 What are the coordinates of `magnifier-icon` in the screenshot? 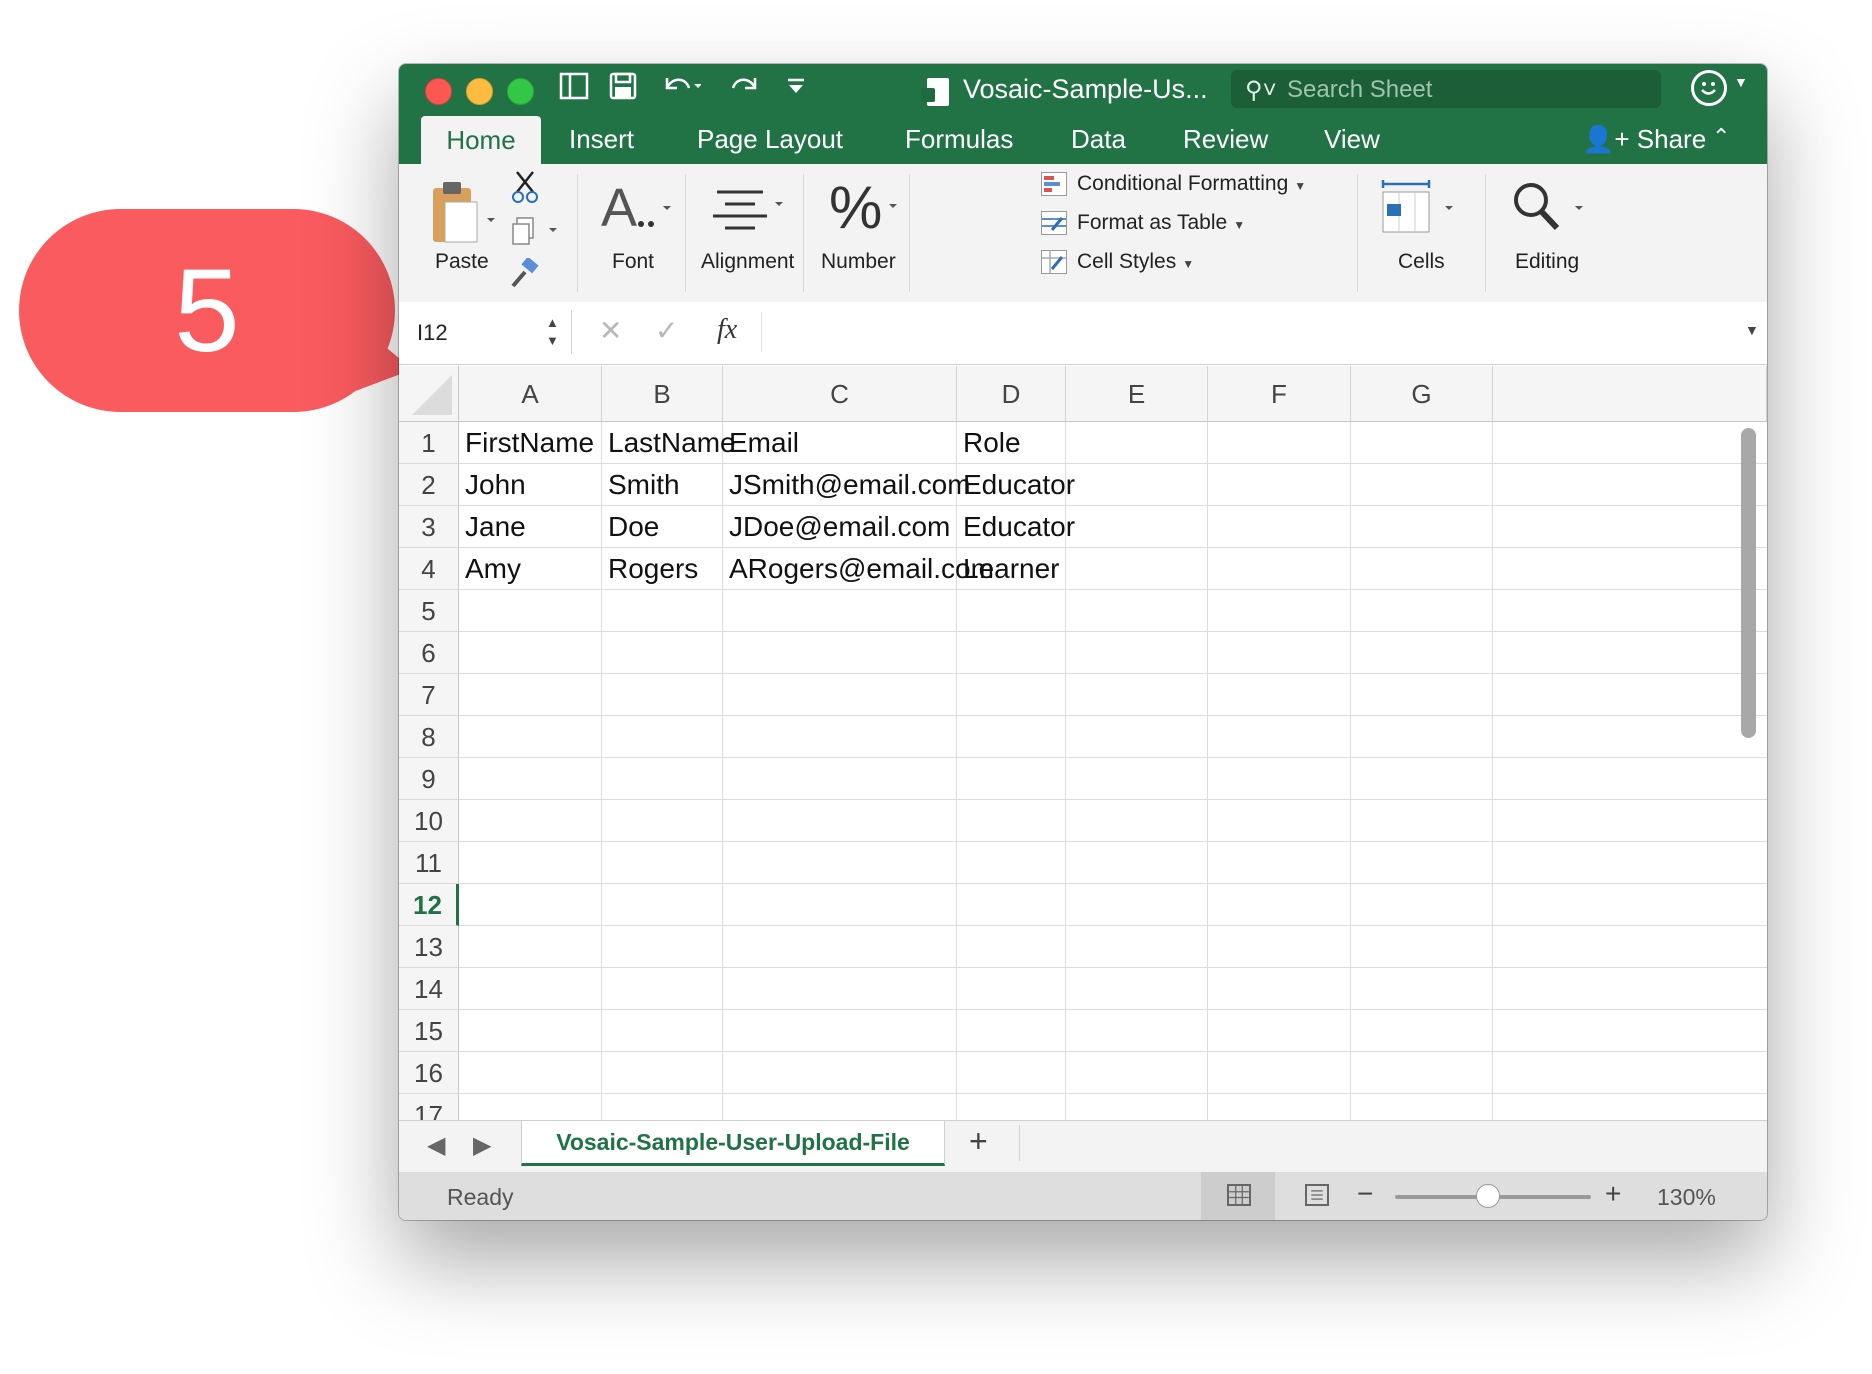 It's located at (1551, 210).